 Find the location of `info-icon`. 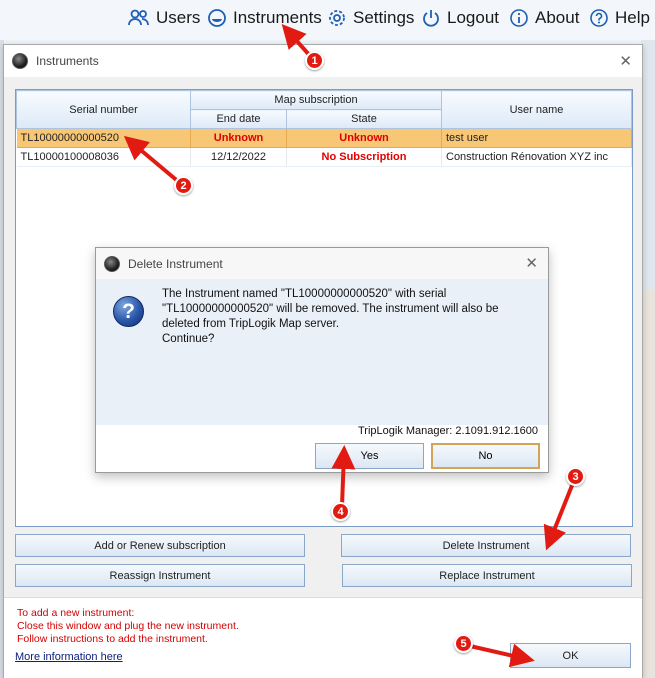

info-icon is located at coordinates (519, 18).